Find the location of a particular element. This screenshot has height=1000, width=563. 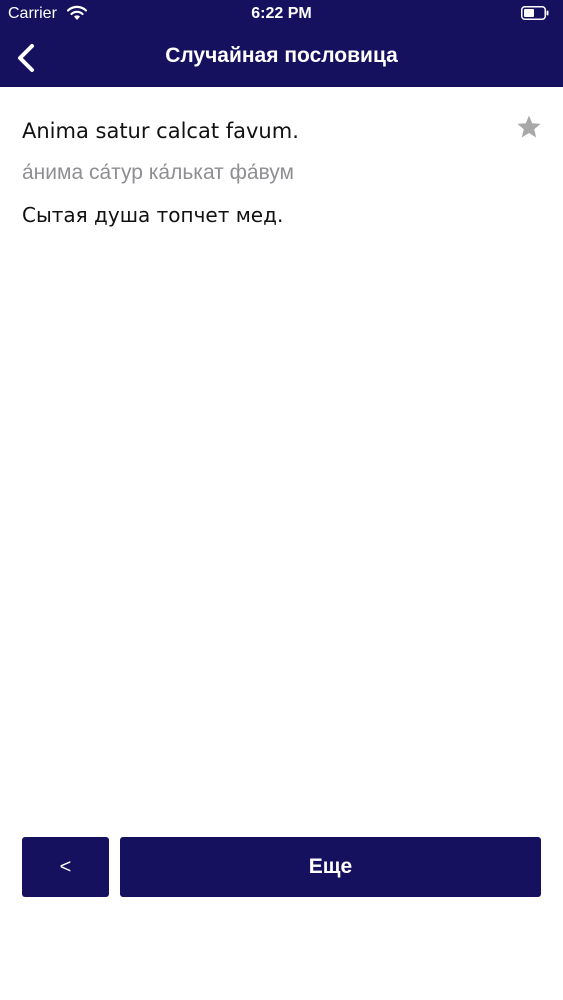

previous-button: < is located at coordinates (65, 867).